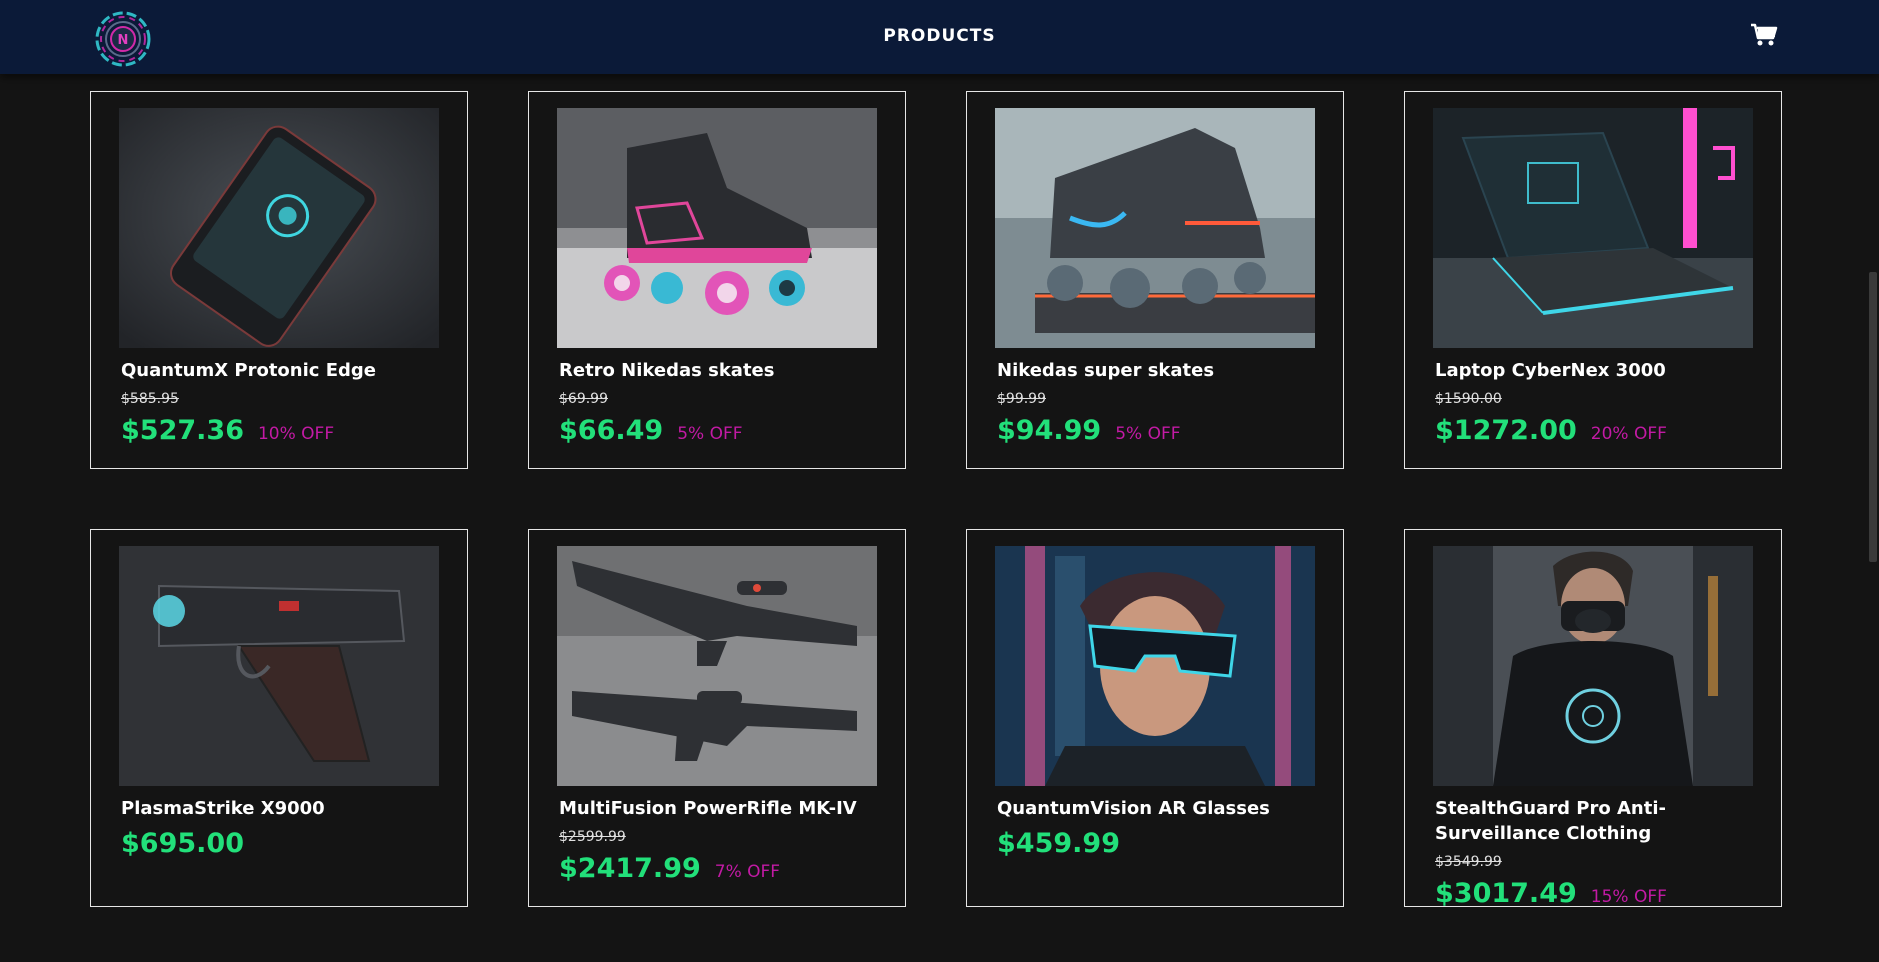 The image size is (1879, 962). I want to click on product-image-phone, so click(279, 228).